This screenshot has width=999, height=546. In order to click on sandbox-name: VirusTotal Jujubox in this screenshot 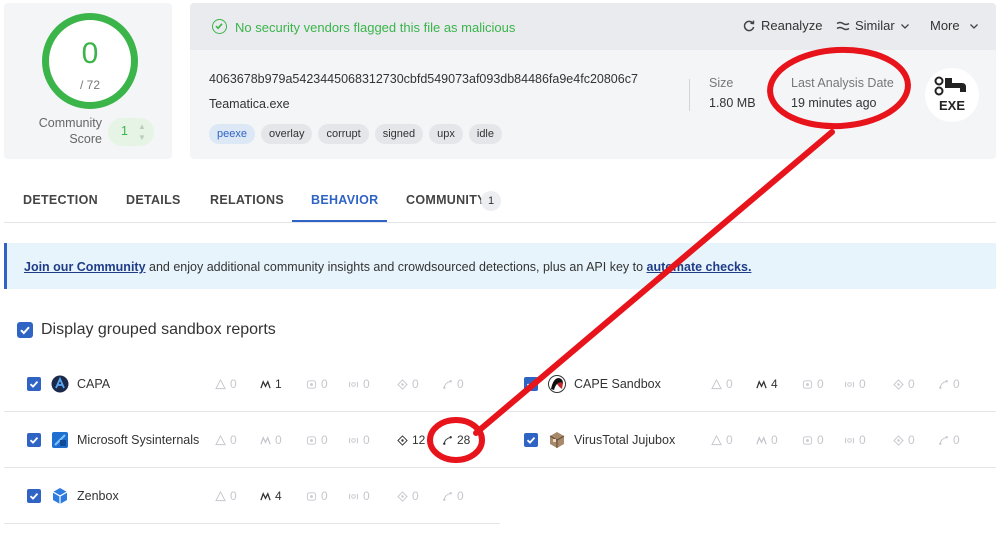, I will do `click(625, 440)`.